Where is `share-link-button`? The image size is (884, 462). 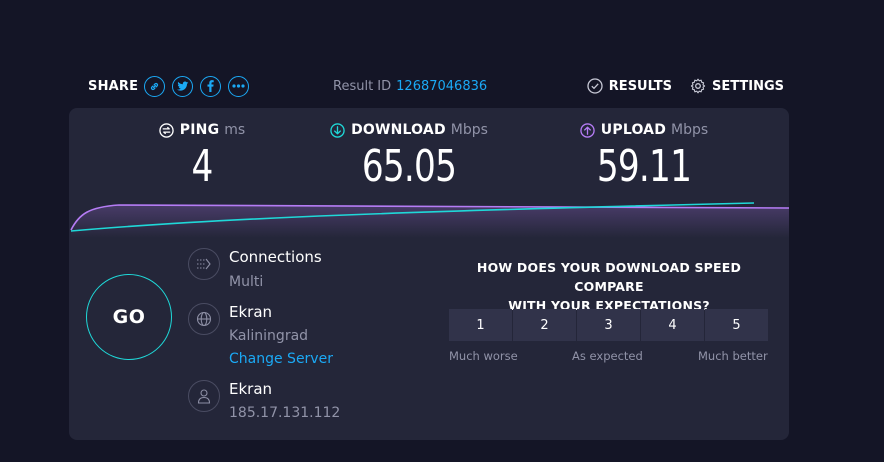
share-link-button is located at coordinates (155, 86).